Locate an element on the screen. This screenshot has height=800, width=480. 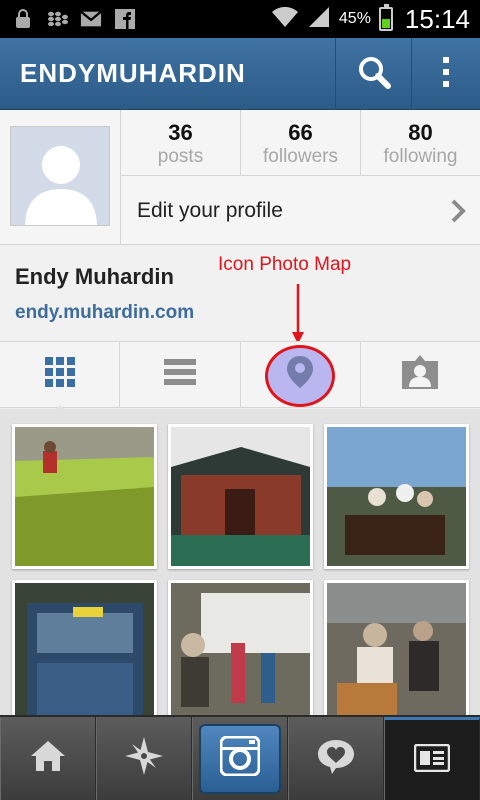
home-icon is located at coordinates (48, 758).